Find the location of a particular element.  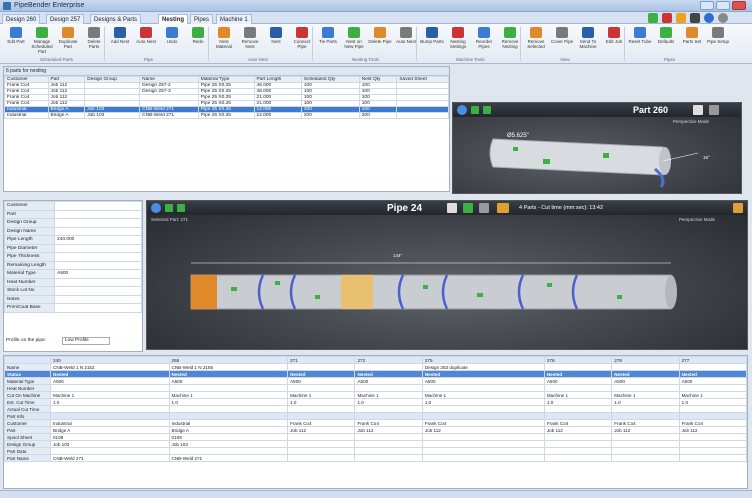

property-row: Part is located at coordinates (73, 214).